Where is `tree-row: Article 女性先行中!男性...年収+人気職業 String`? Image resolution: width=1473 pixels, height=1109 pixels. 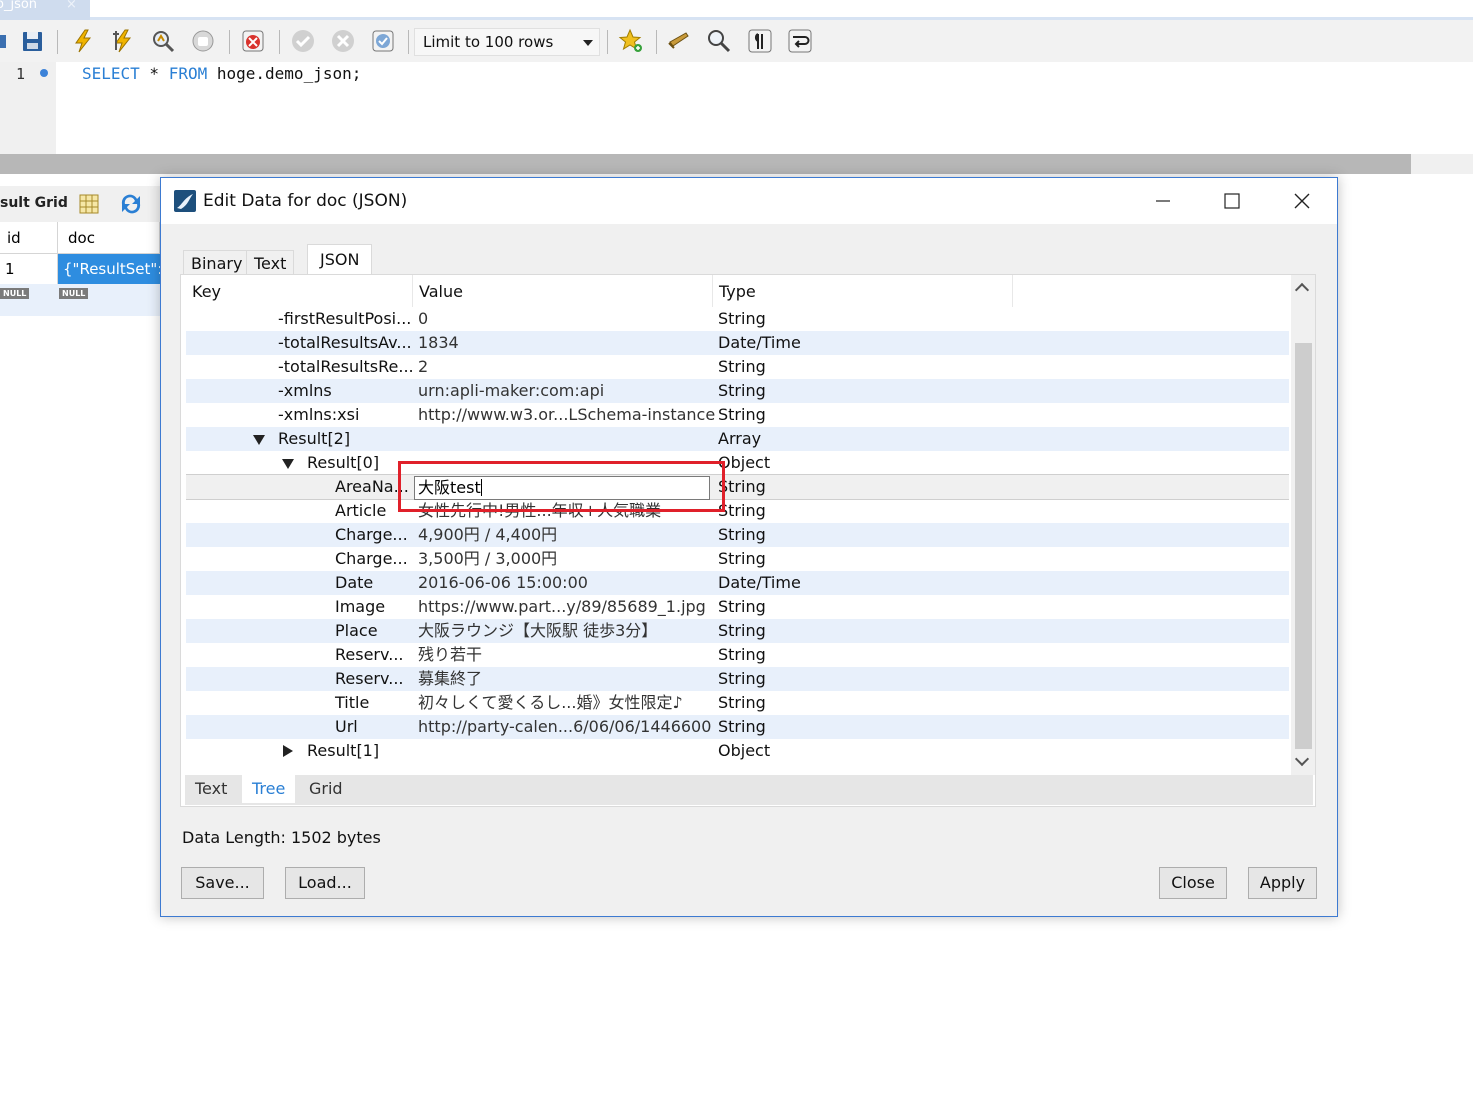
tree-row: Article 女性先行中!男性...年収+人気職業 String is located at coordinates (737, 511).